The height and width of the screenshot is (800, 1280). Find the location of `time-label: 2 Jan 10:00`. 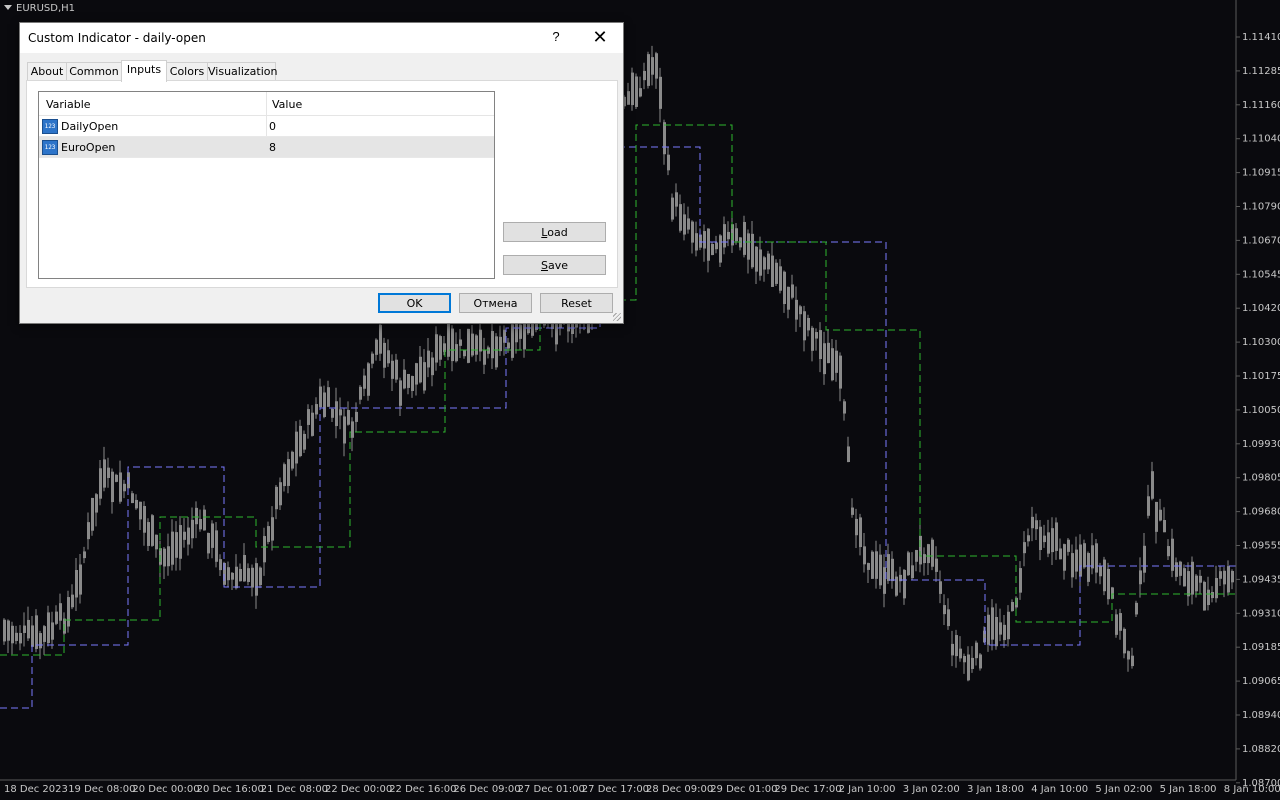

time-label: 2 Jan 10:00 is located at coordinates (867, 789).